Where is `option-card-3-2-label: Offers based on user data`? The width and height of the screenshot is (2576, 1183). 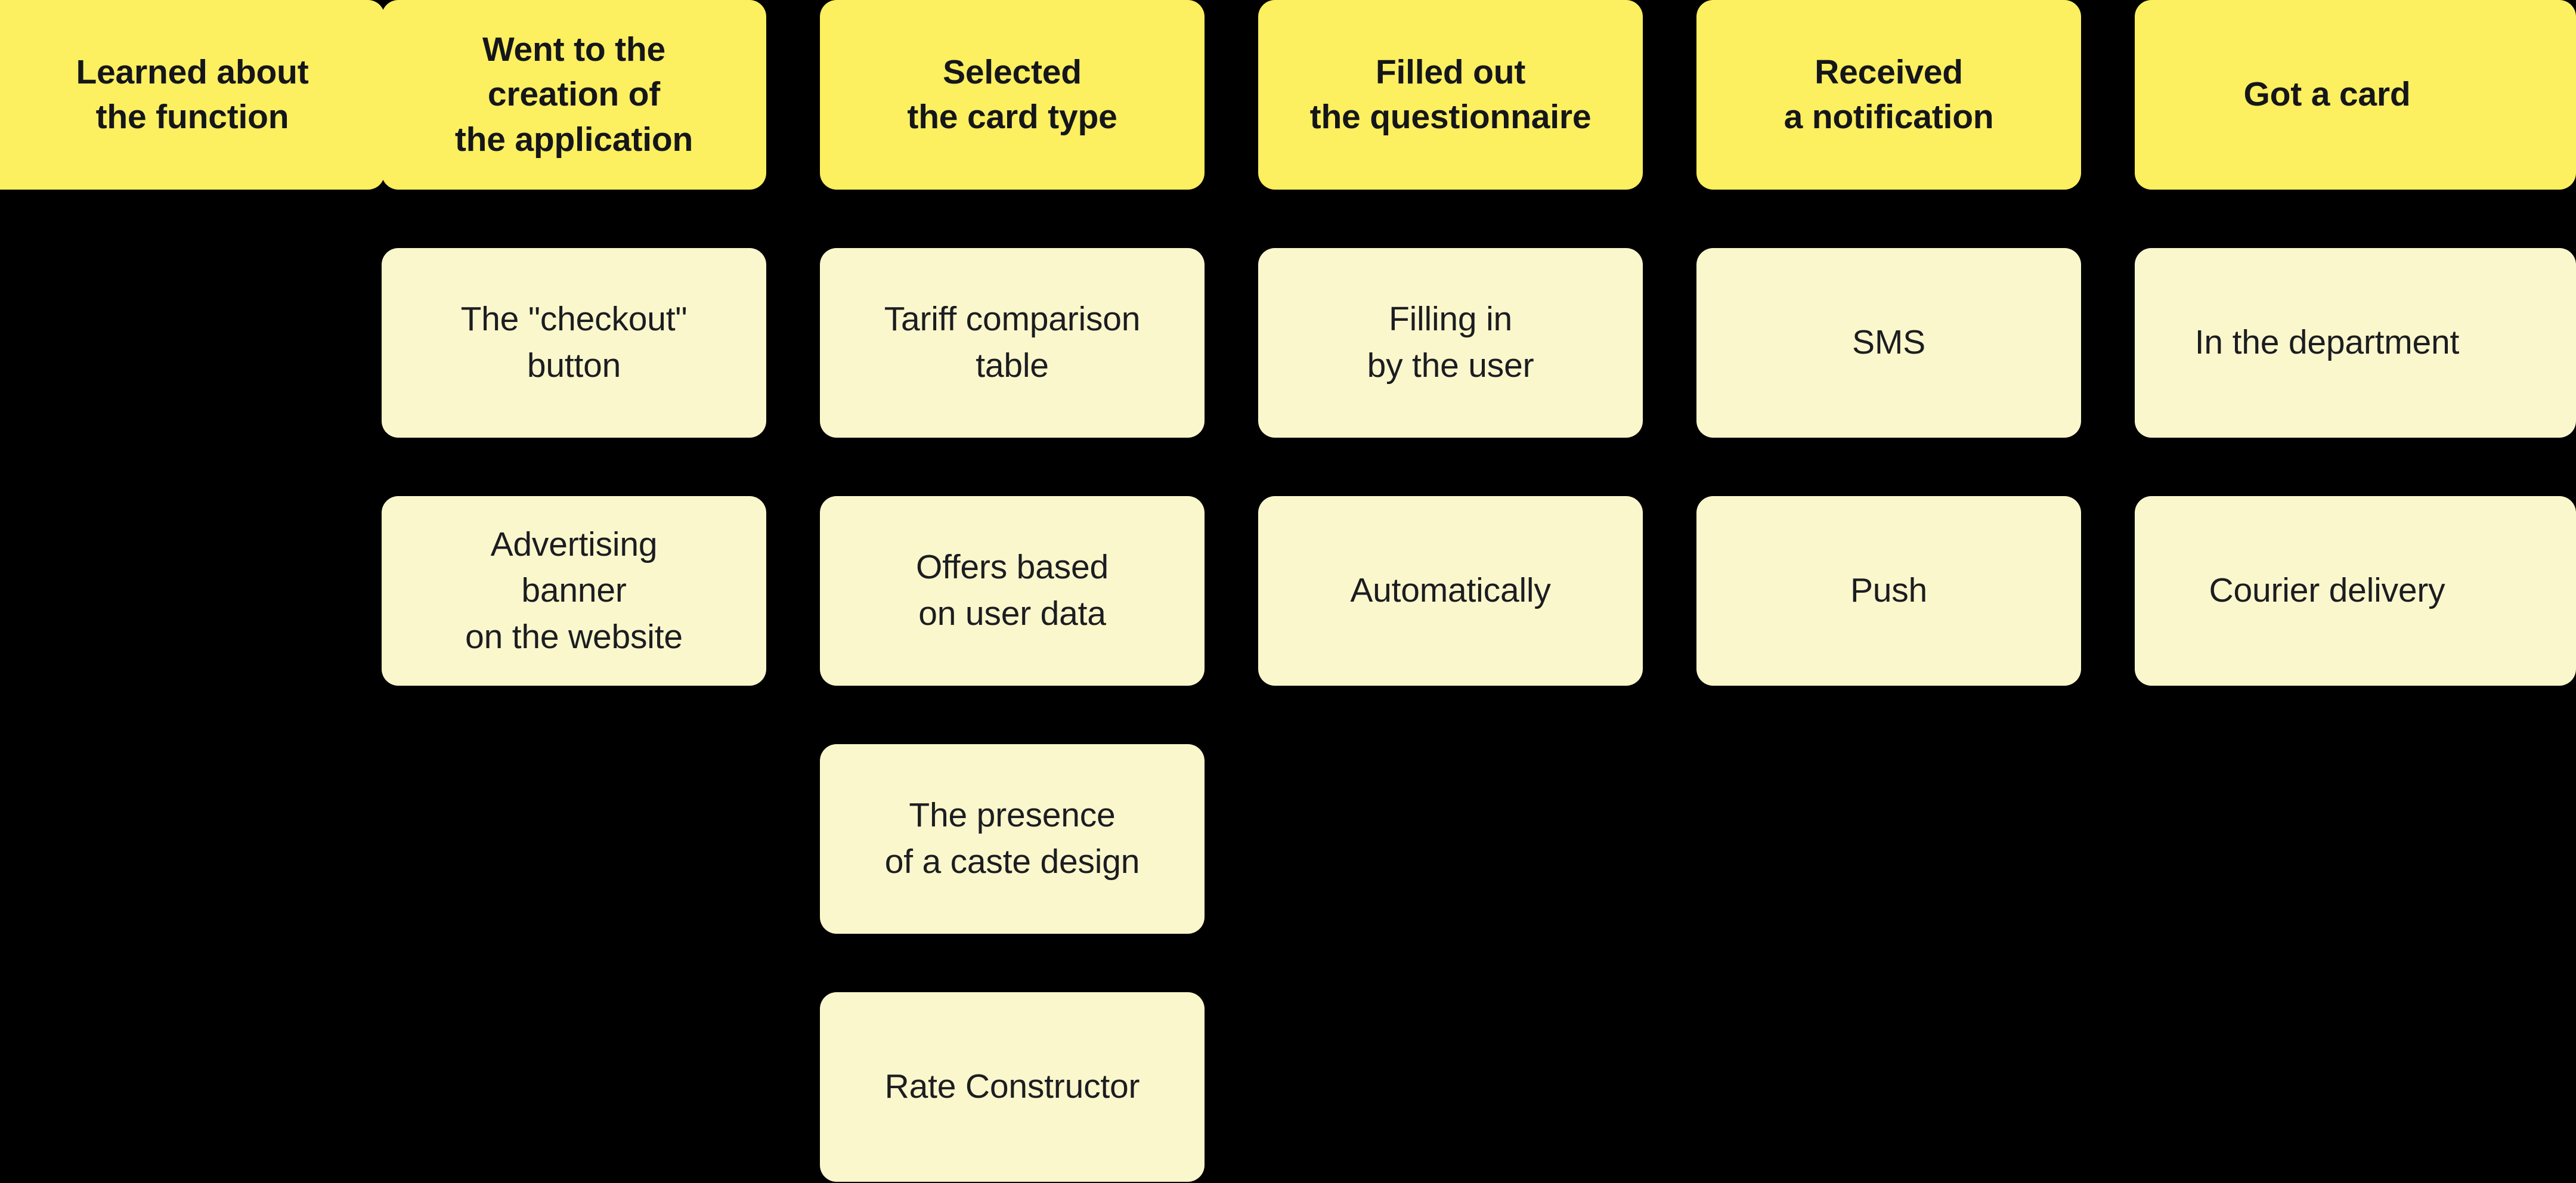 option-card-3-2-label: Offers based on user data is located at coordinates (1013, 590).